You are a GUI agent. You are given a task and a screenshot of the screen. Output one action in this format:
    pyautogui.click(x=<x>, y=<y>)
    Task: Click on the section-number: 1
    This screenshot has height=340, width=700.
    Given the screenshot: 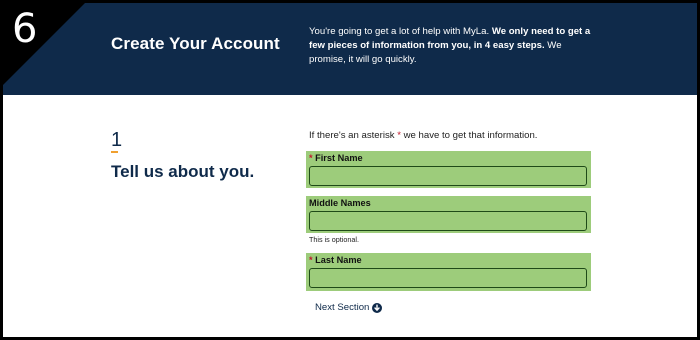 What is the action you would take?
    pyautogui.click(x=117, y=140)
    